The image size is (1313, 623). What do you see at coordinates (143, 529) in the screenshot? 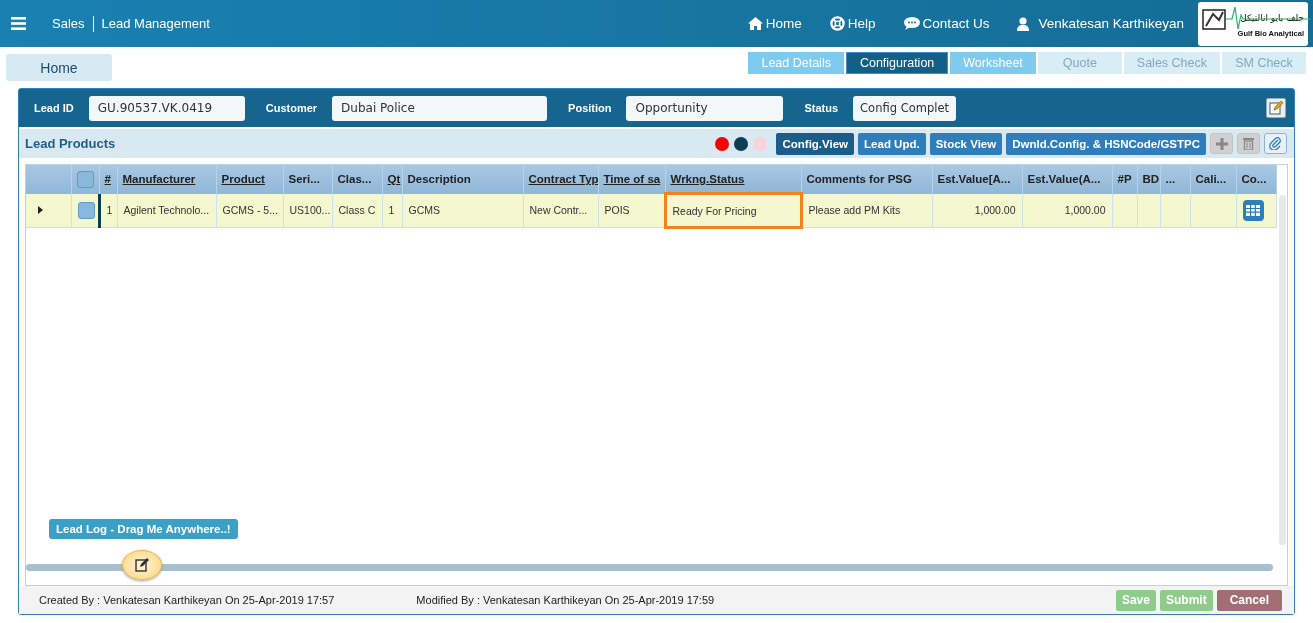
I see `tooltip: Lead Log - Drag Me Anywhere..!` at bounding box center [143, 529].